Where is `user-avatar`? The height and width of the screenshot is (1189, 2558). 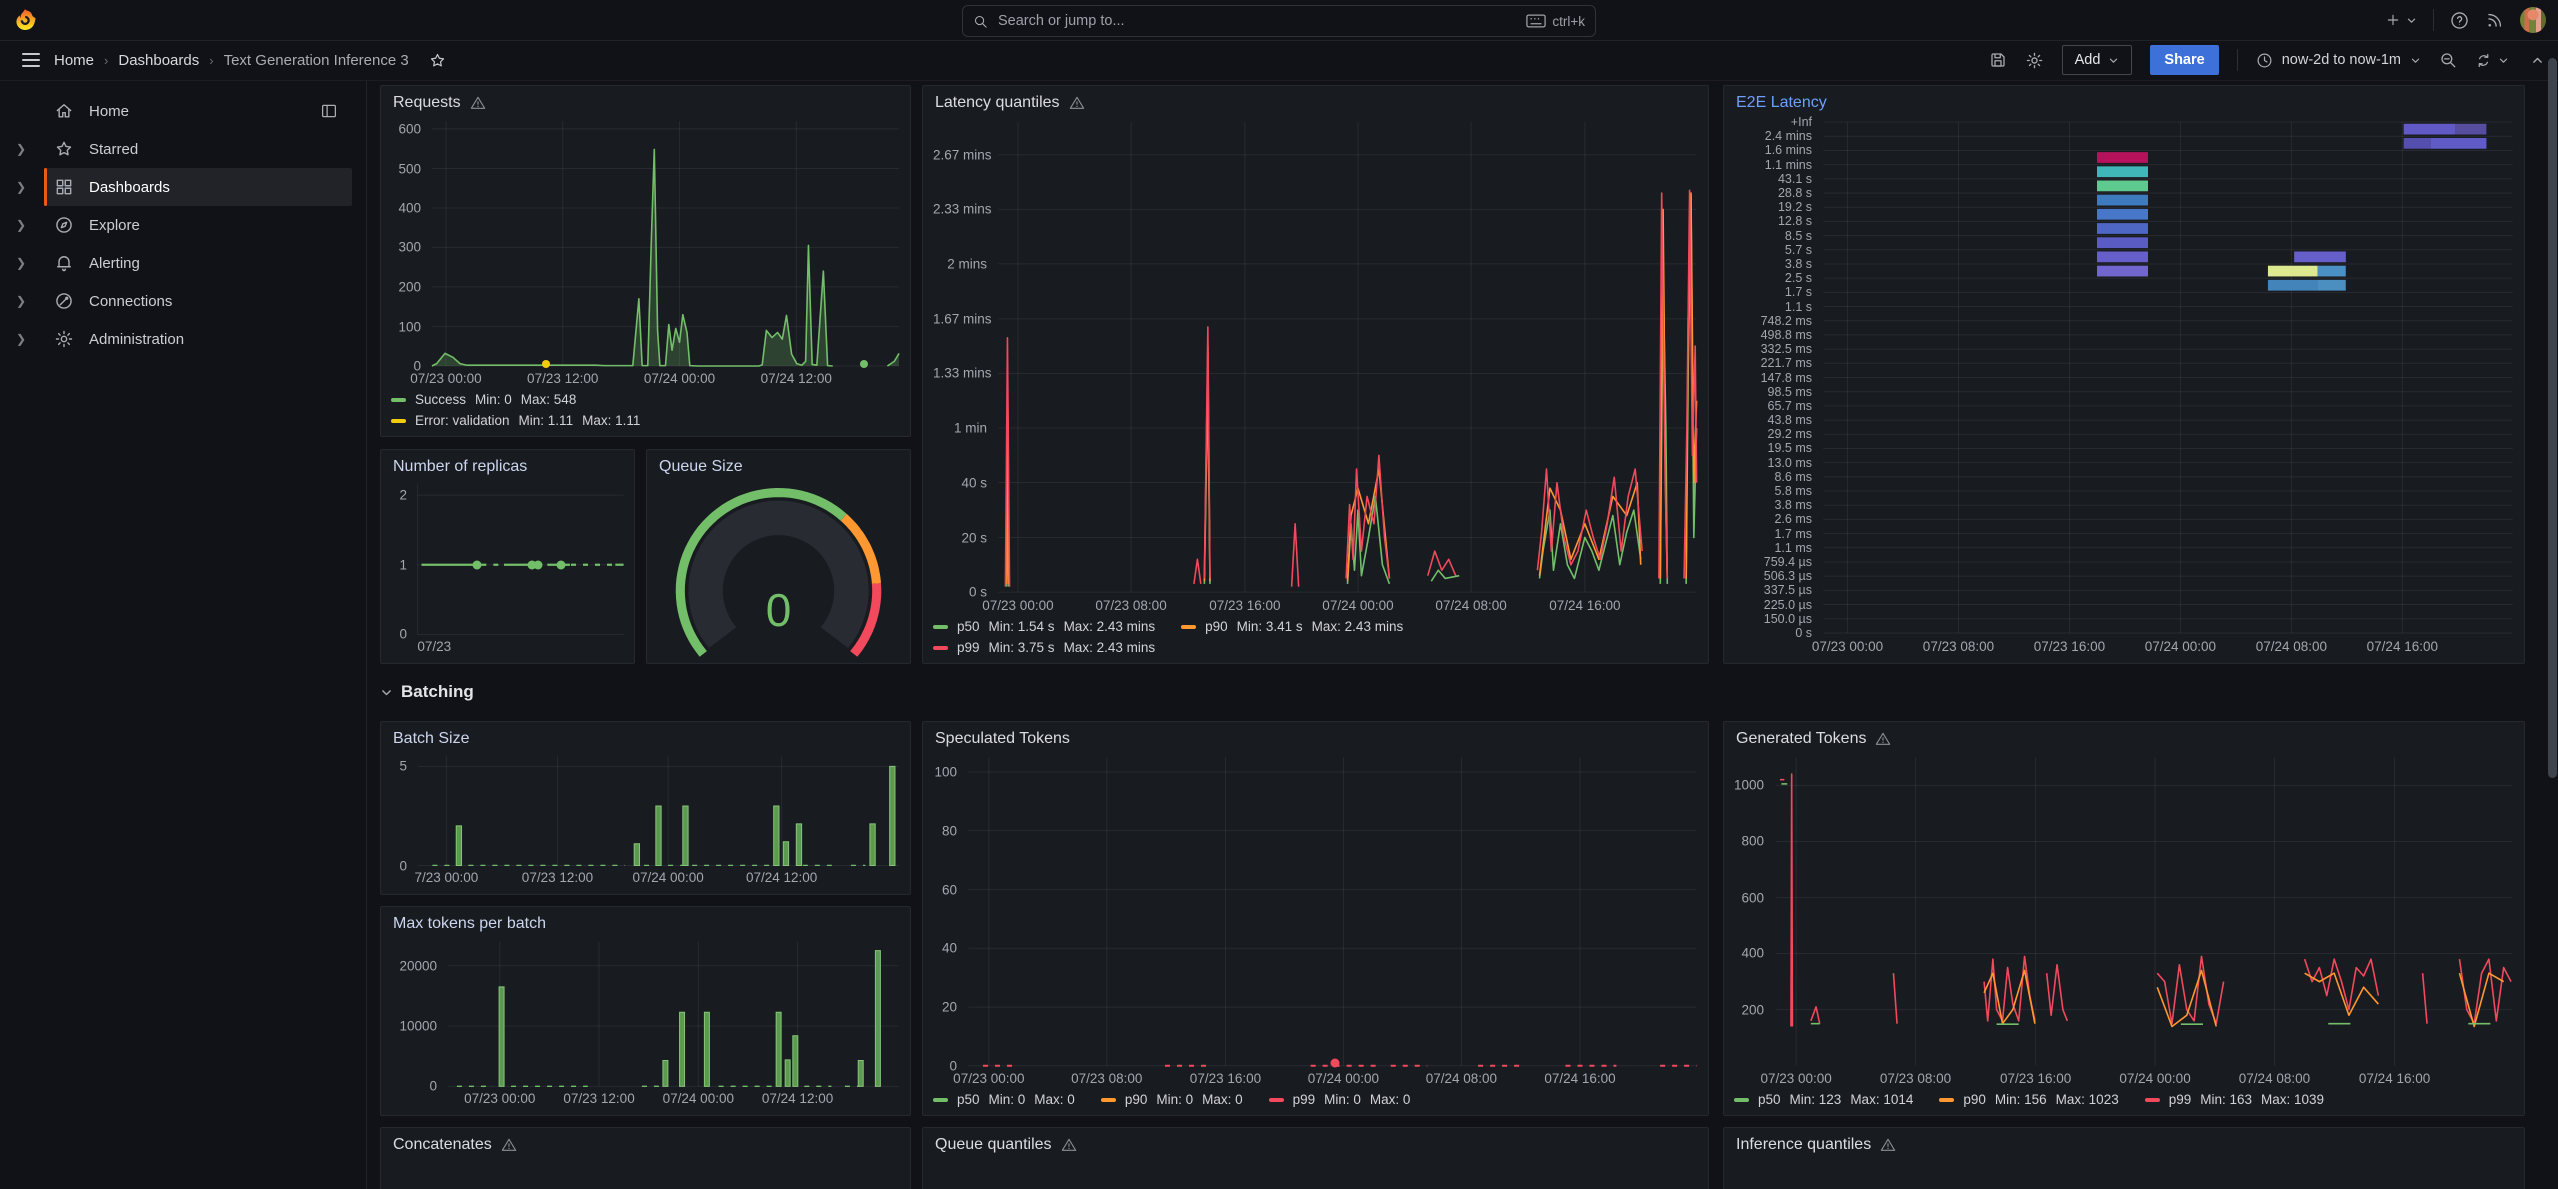
user-avatar is located at coordinates (2533, 20).